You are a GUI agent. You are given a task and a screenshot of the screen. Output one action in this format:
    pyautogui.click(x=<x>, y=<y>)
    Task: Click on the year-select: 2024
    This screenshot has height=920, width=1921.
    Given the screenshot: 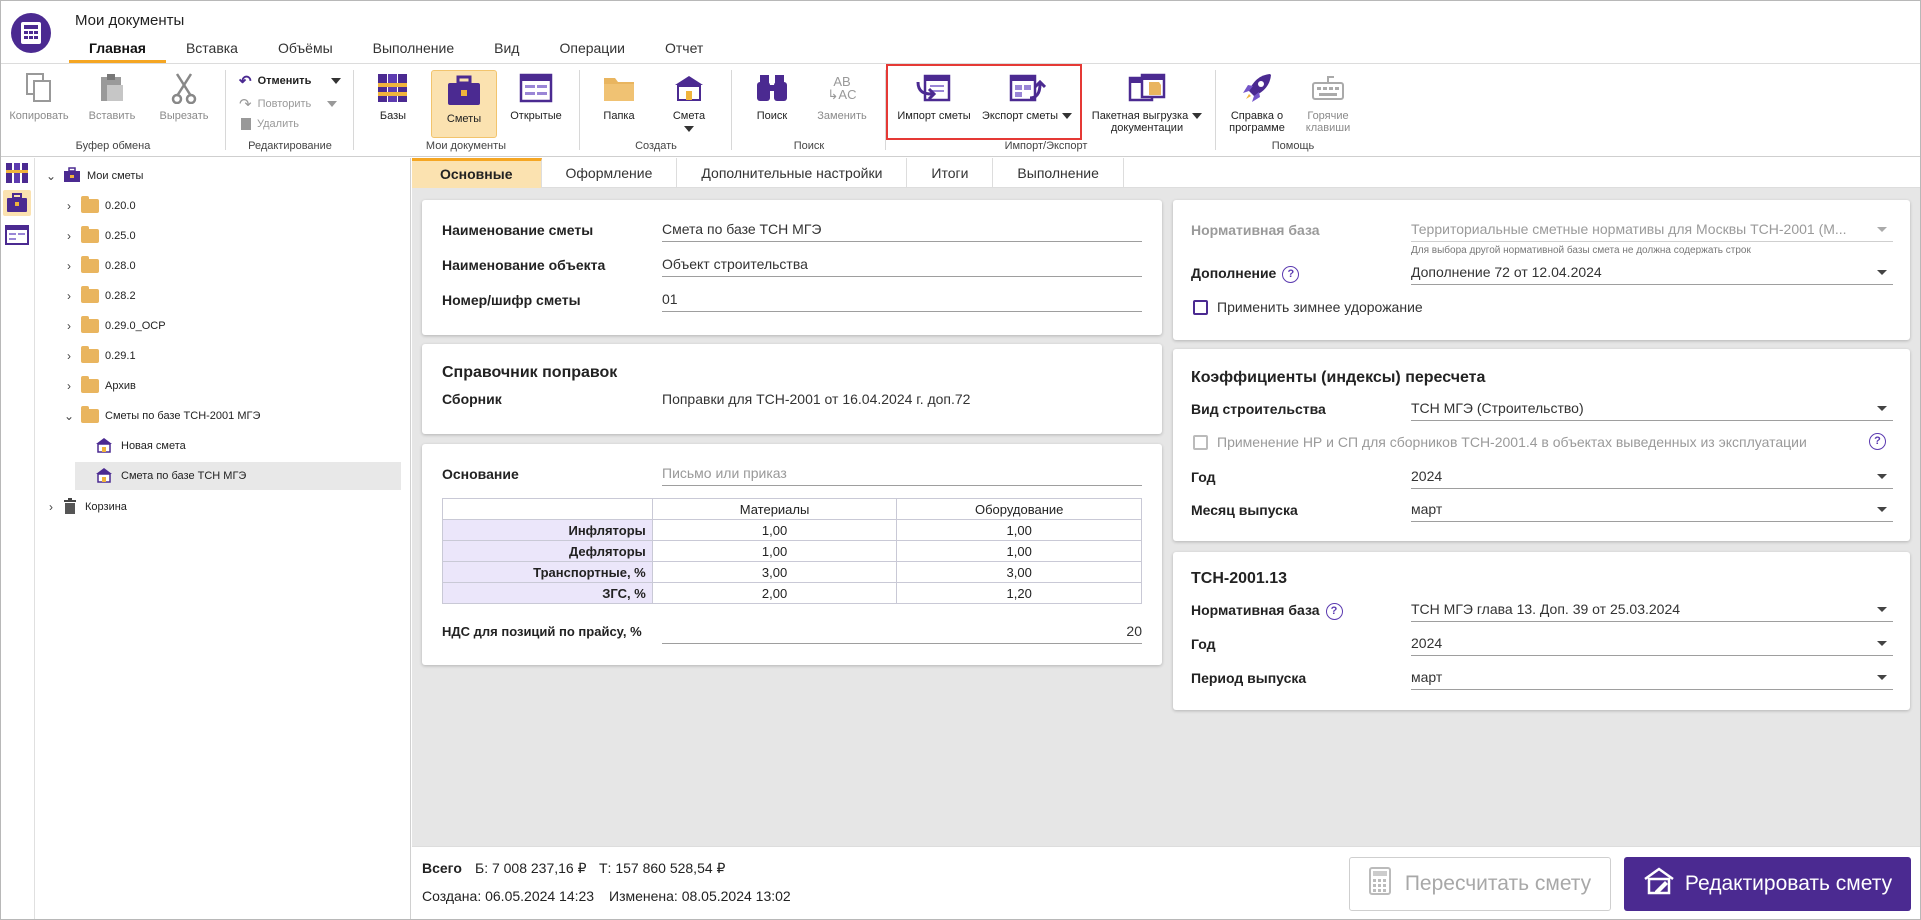 What is the action you would take?
    pyautogui.click(x=1652, y=478)
    